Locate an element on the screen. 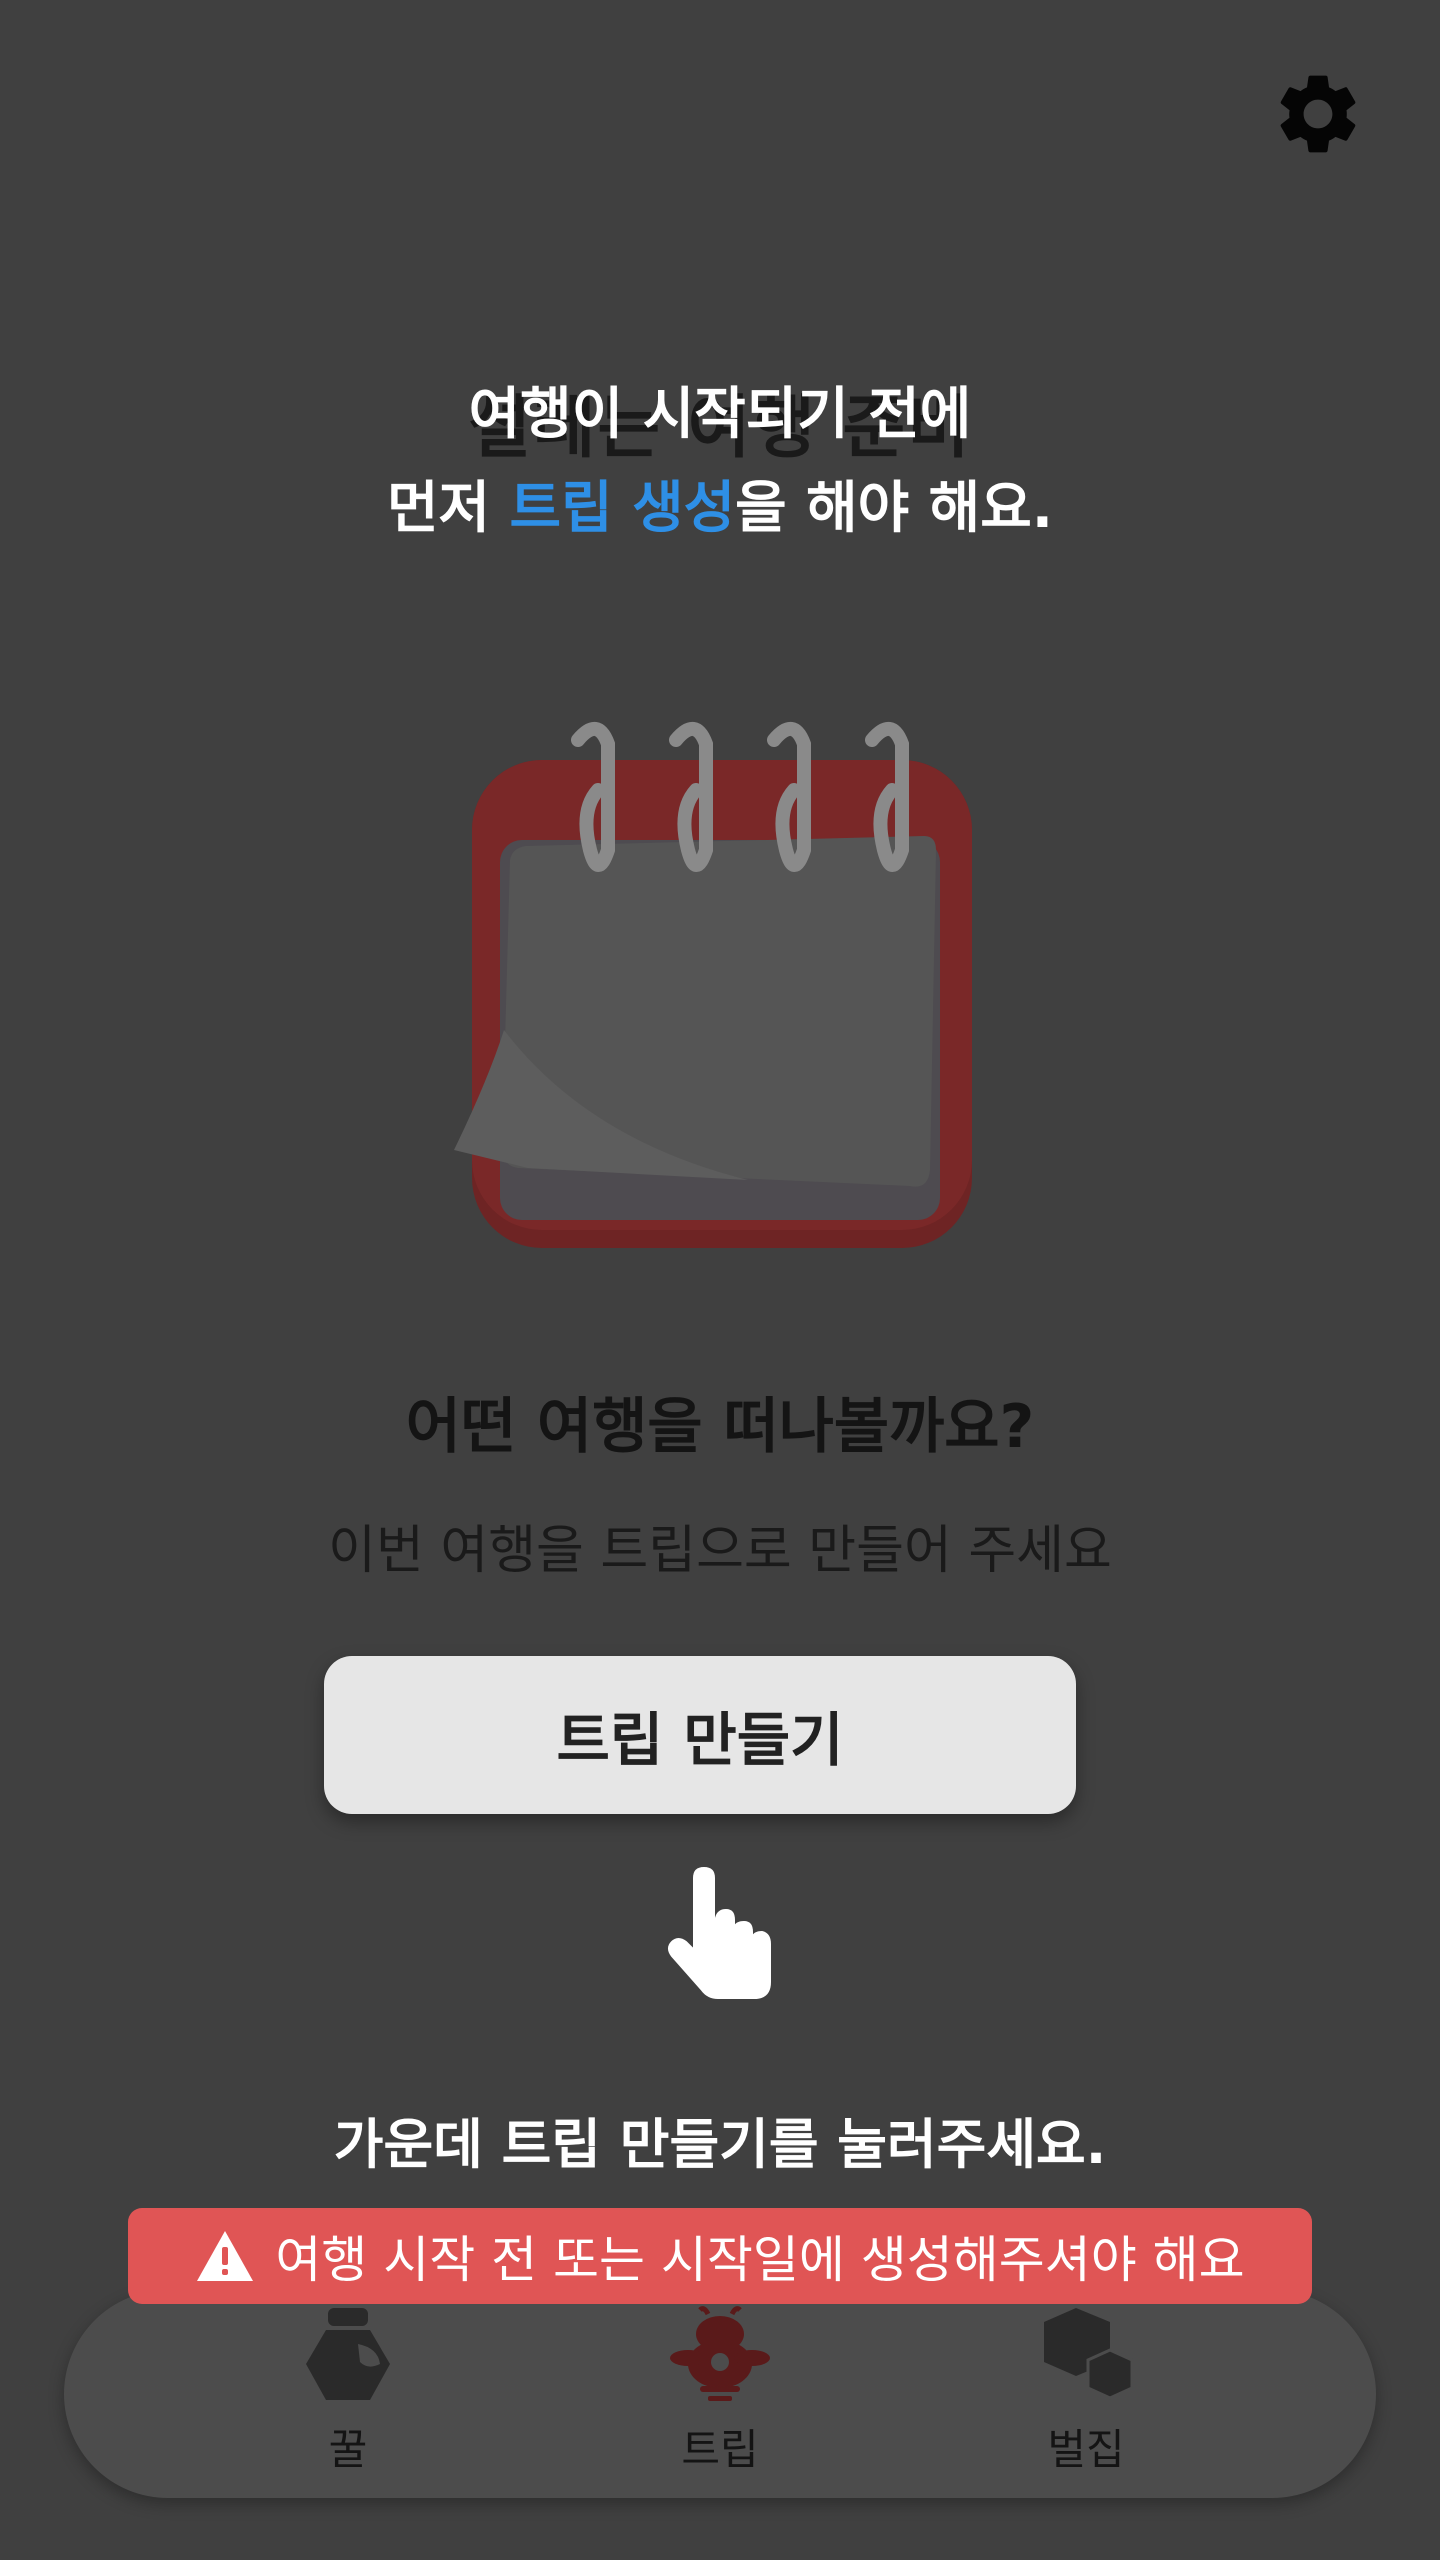 The image size is (1440, 2560). nav-label-trip: 트립 is located at coordinates (720, 2449).